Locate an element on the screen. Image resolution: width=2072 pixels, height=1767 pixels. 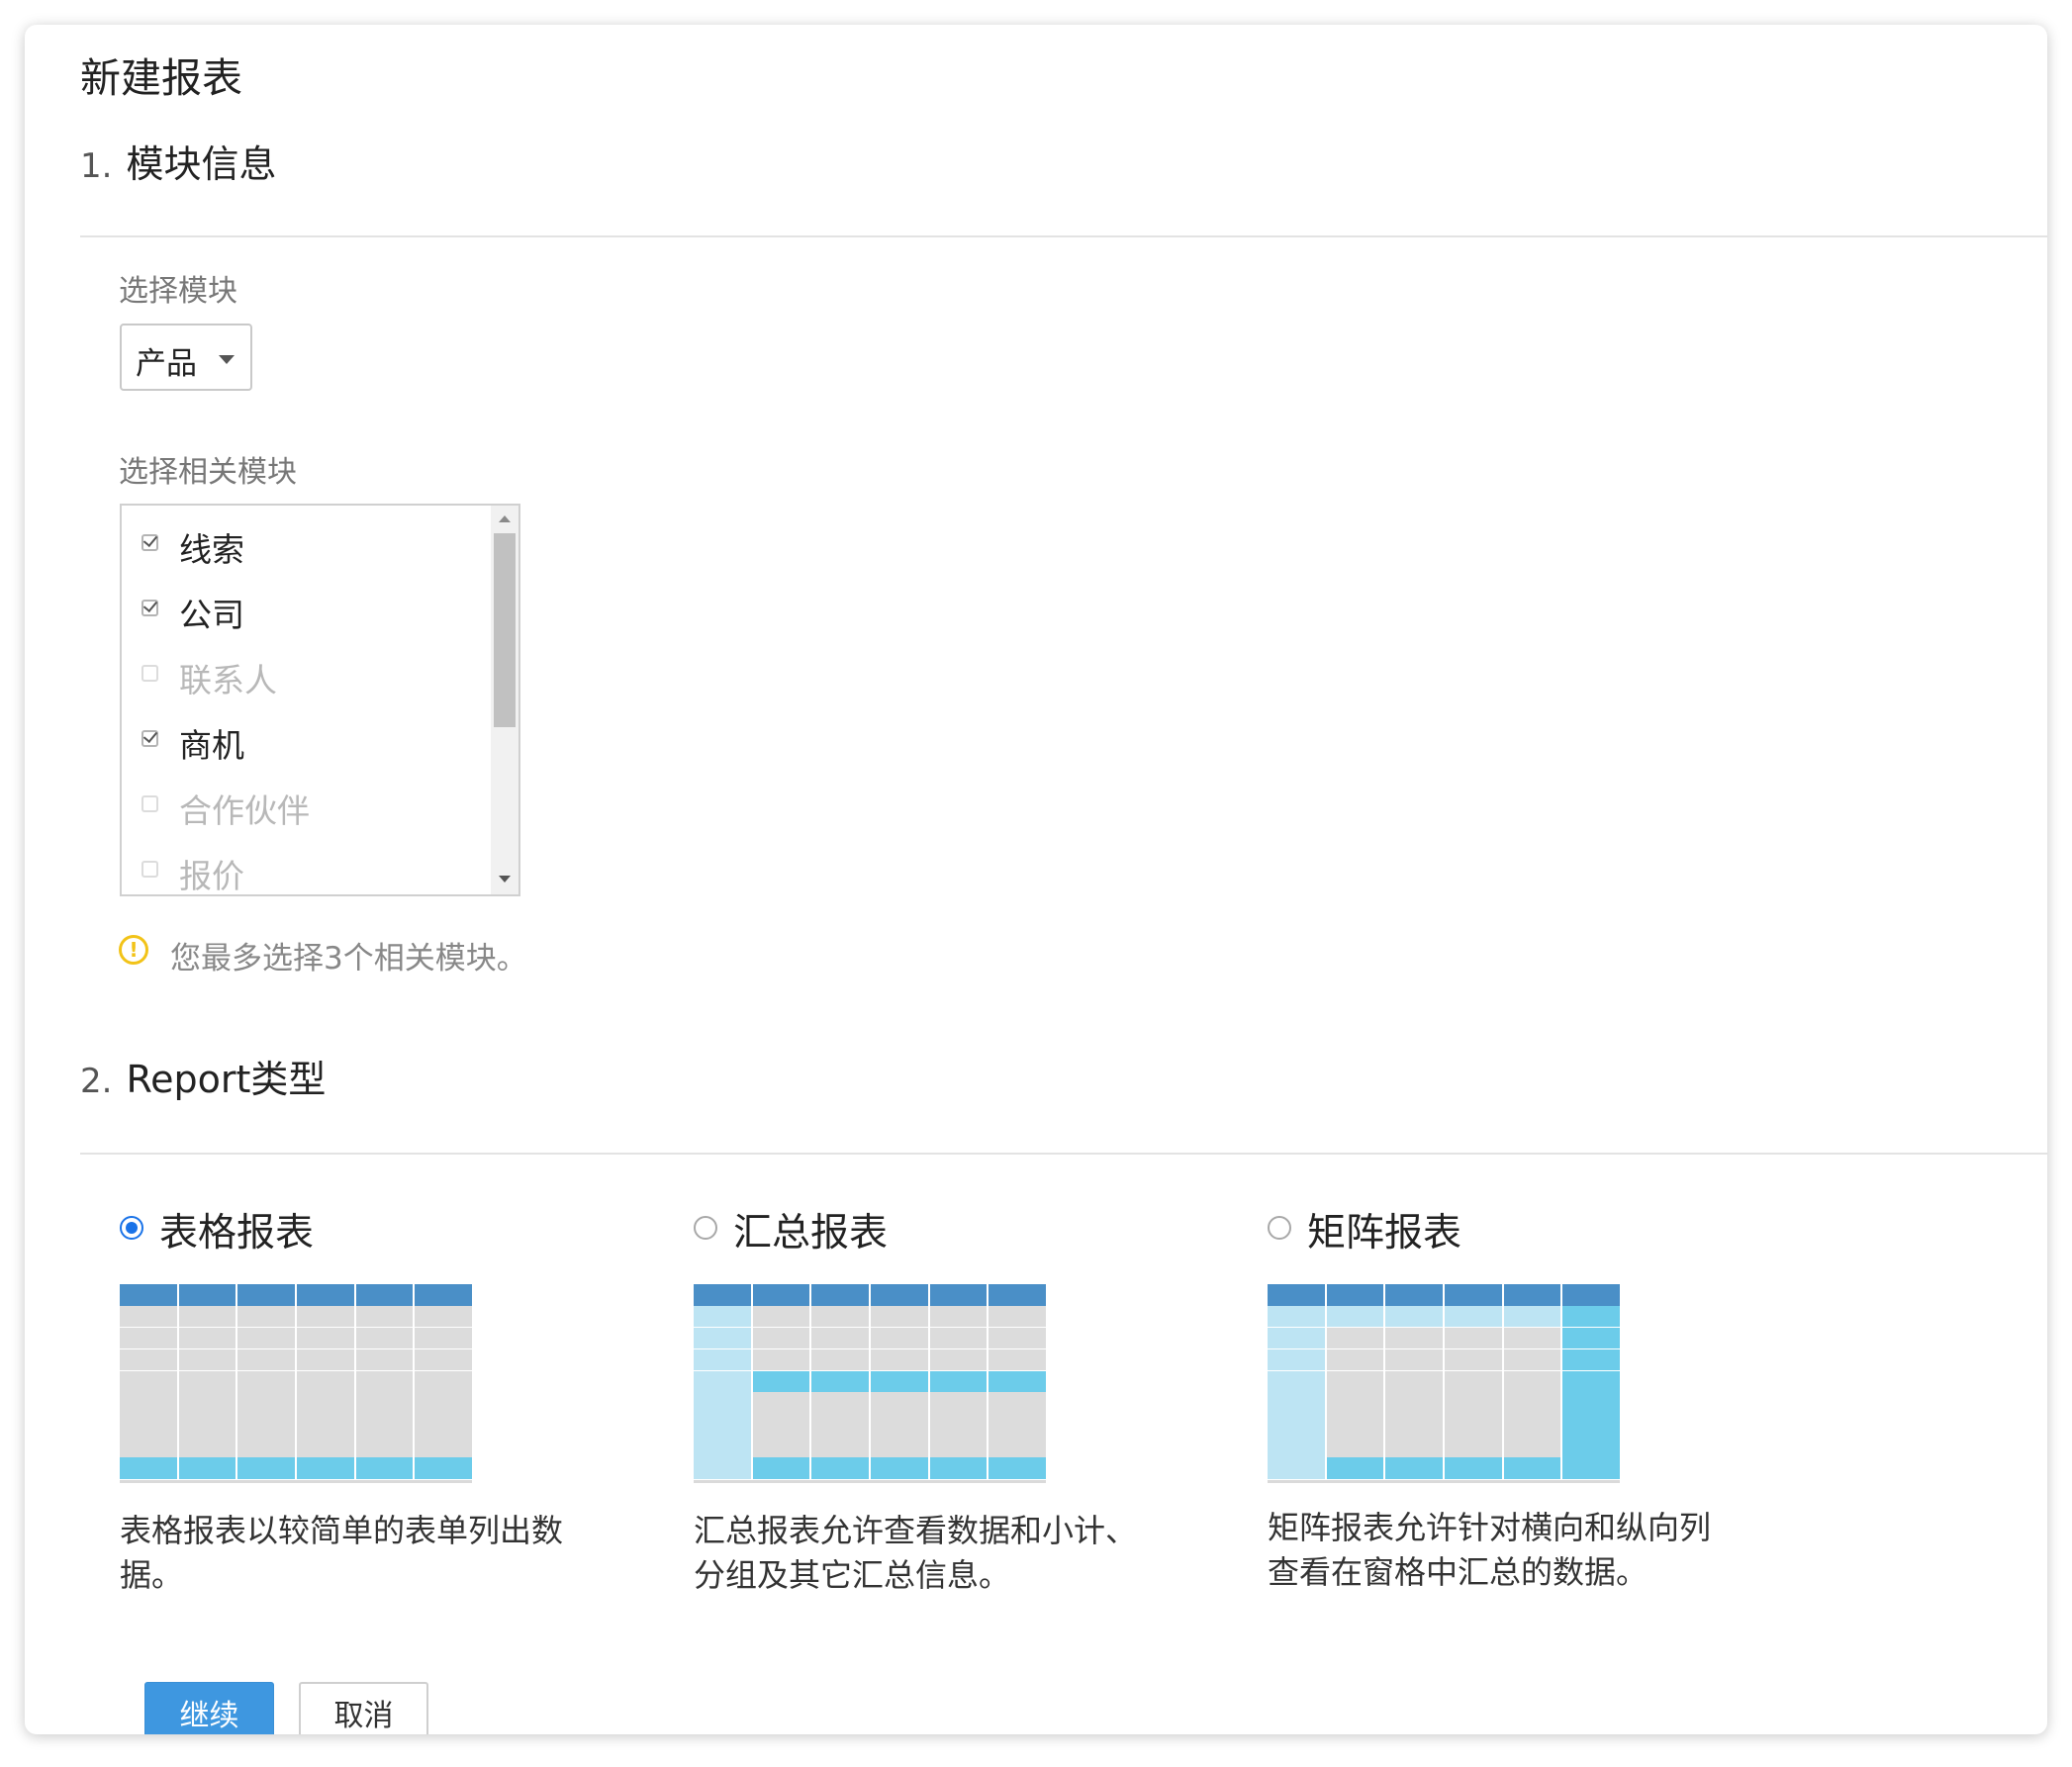
cancel-button: 取消 is located at coordinates (363, 1708).